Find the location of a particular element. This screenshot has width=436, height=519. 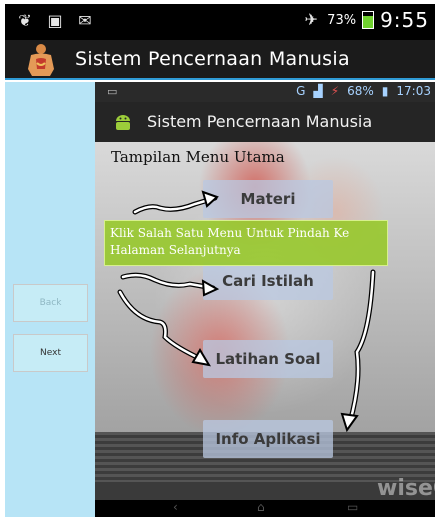

recents-nav-icon: ▭ is located at coordinates (353, 507).